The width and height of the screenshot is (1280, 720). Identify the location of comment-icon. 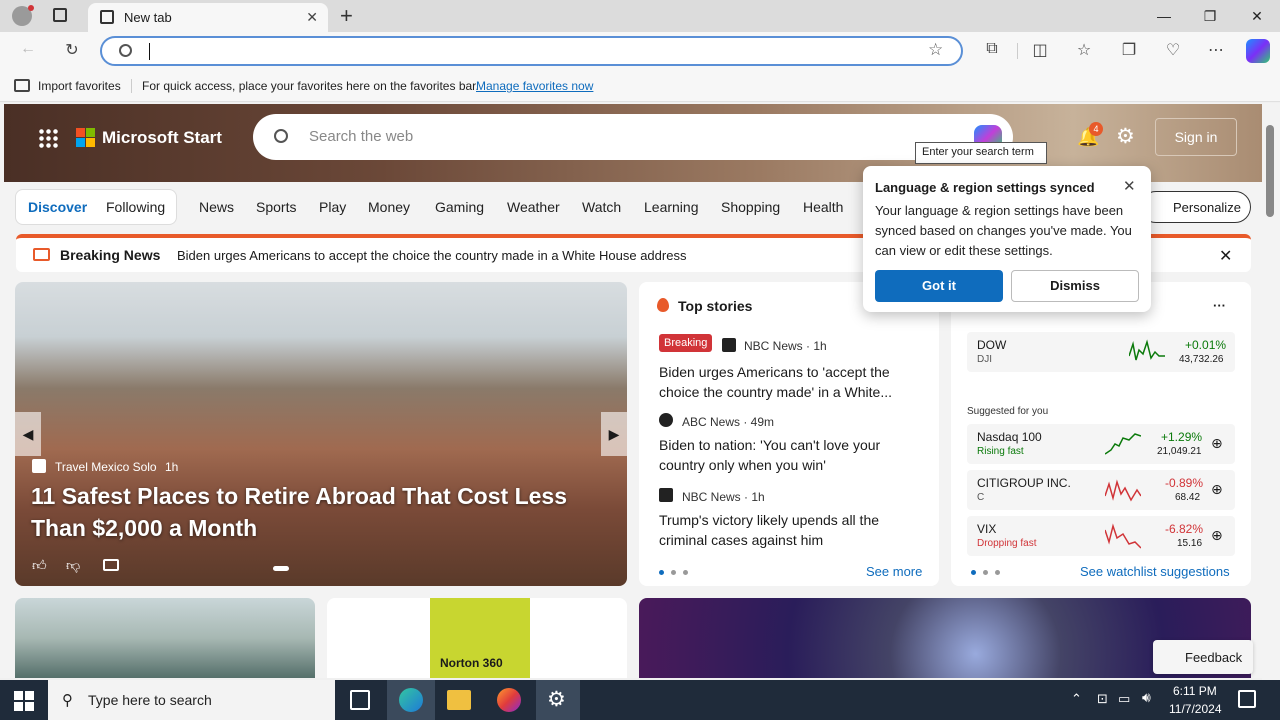
(111, 565).